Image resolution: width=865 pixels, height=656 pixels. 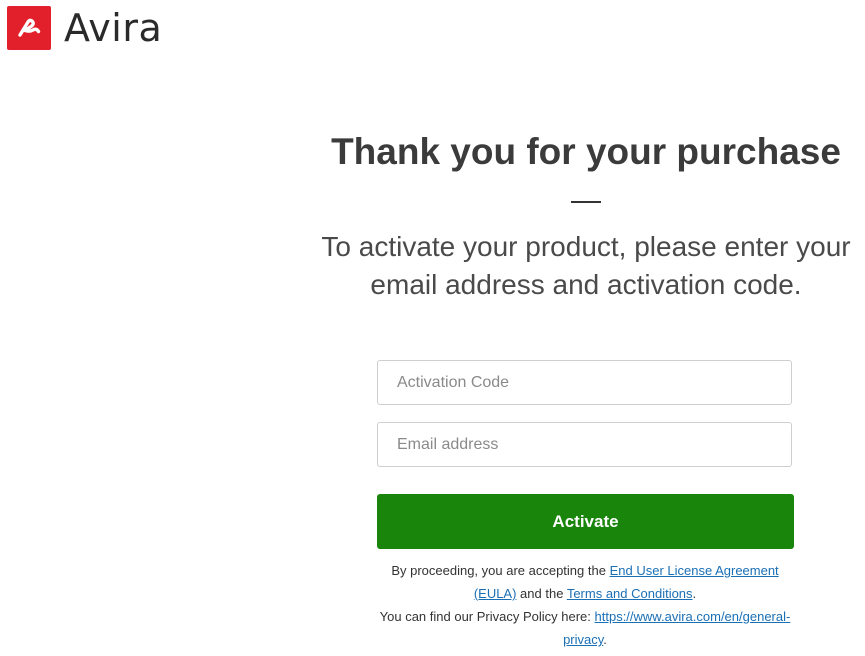 What do you see at coordinates (113, 28) in the screenshot?
I see `brand-name: Avira` at bounding box center [113, 28].